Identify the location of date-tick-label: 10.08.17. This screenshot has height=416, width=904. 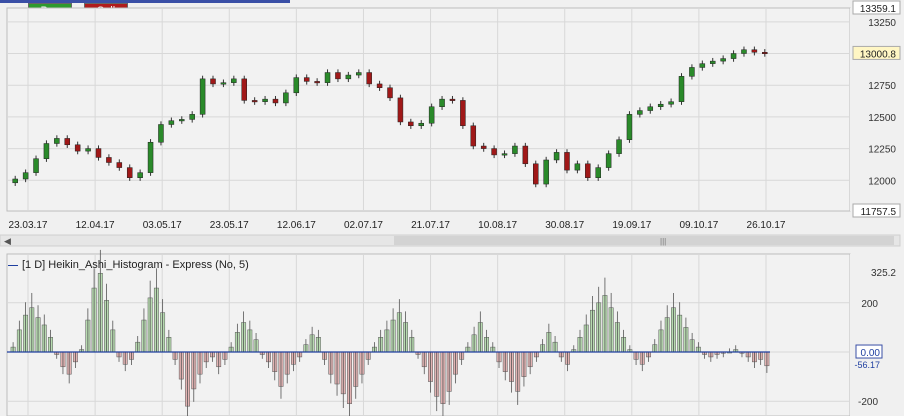
(497, 225).